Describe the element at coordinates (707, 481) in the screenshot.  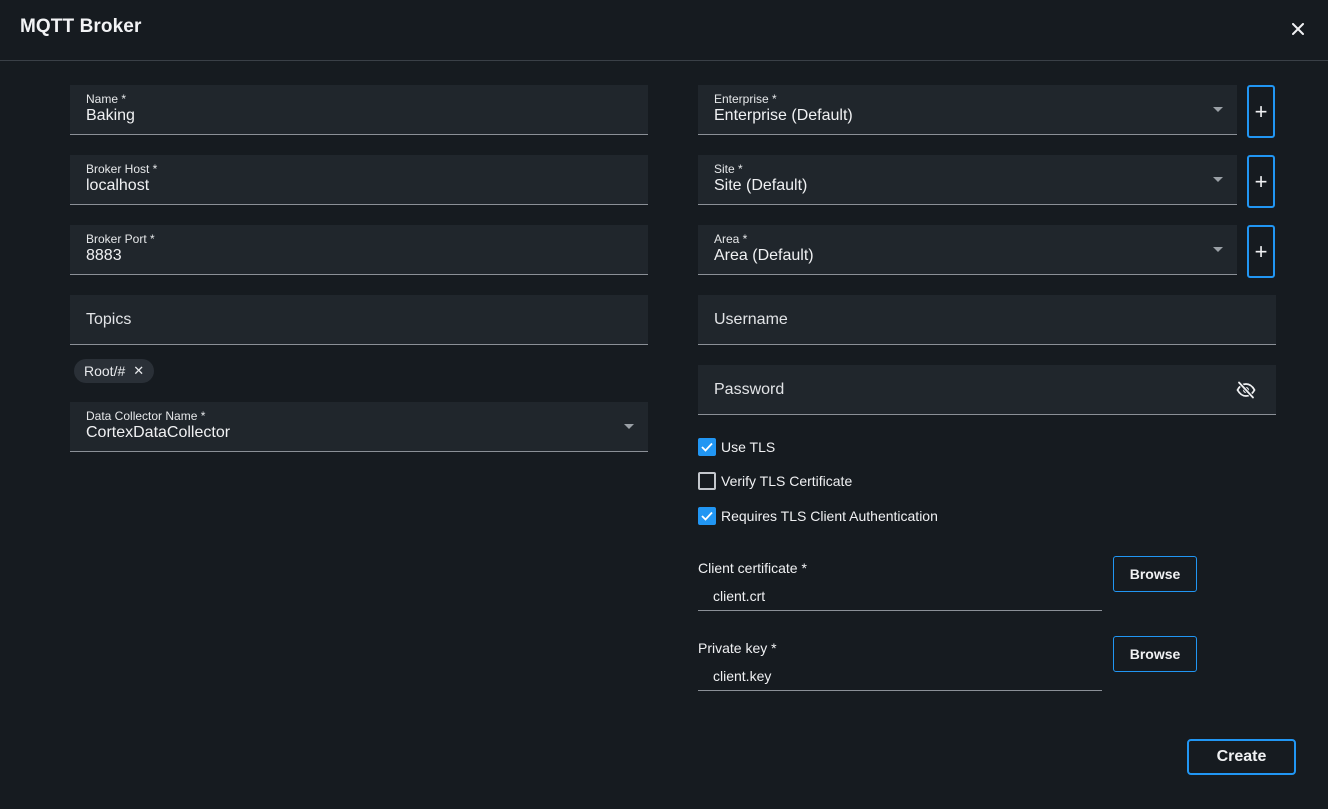
I see `verify-tls-checkbox` at that location.